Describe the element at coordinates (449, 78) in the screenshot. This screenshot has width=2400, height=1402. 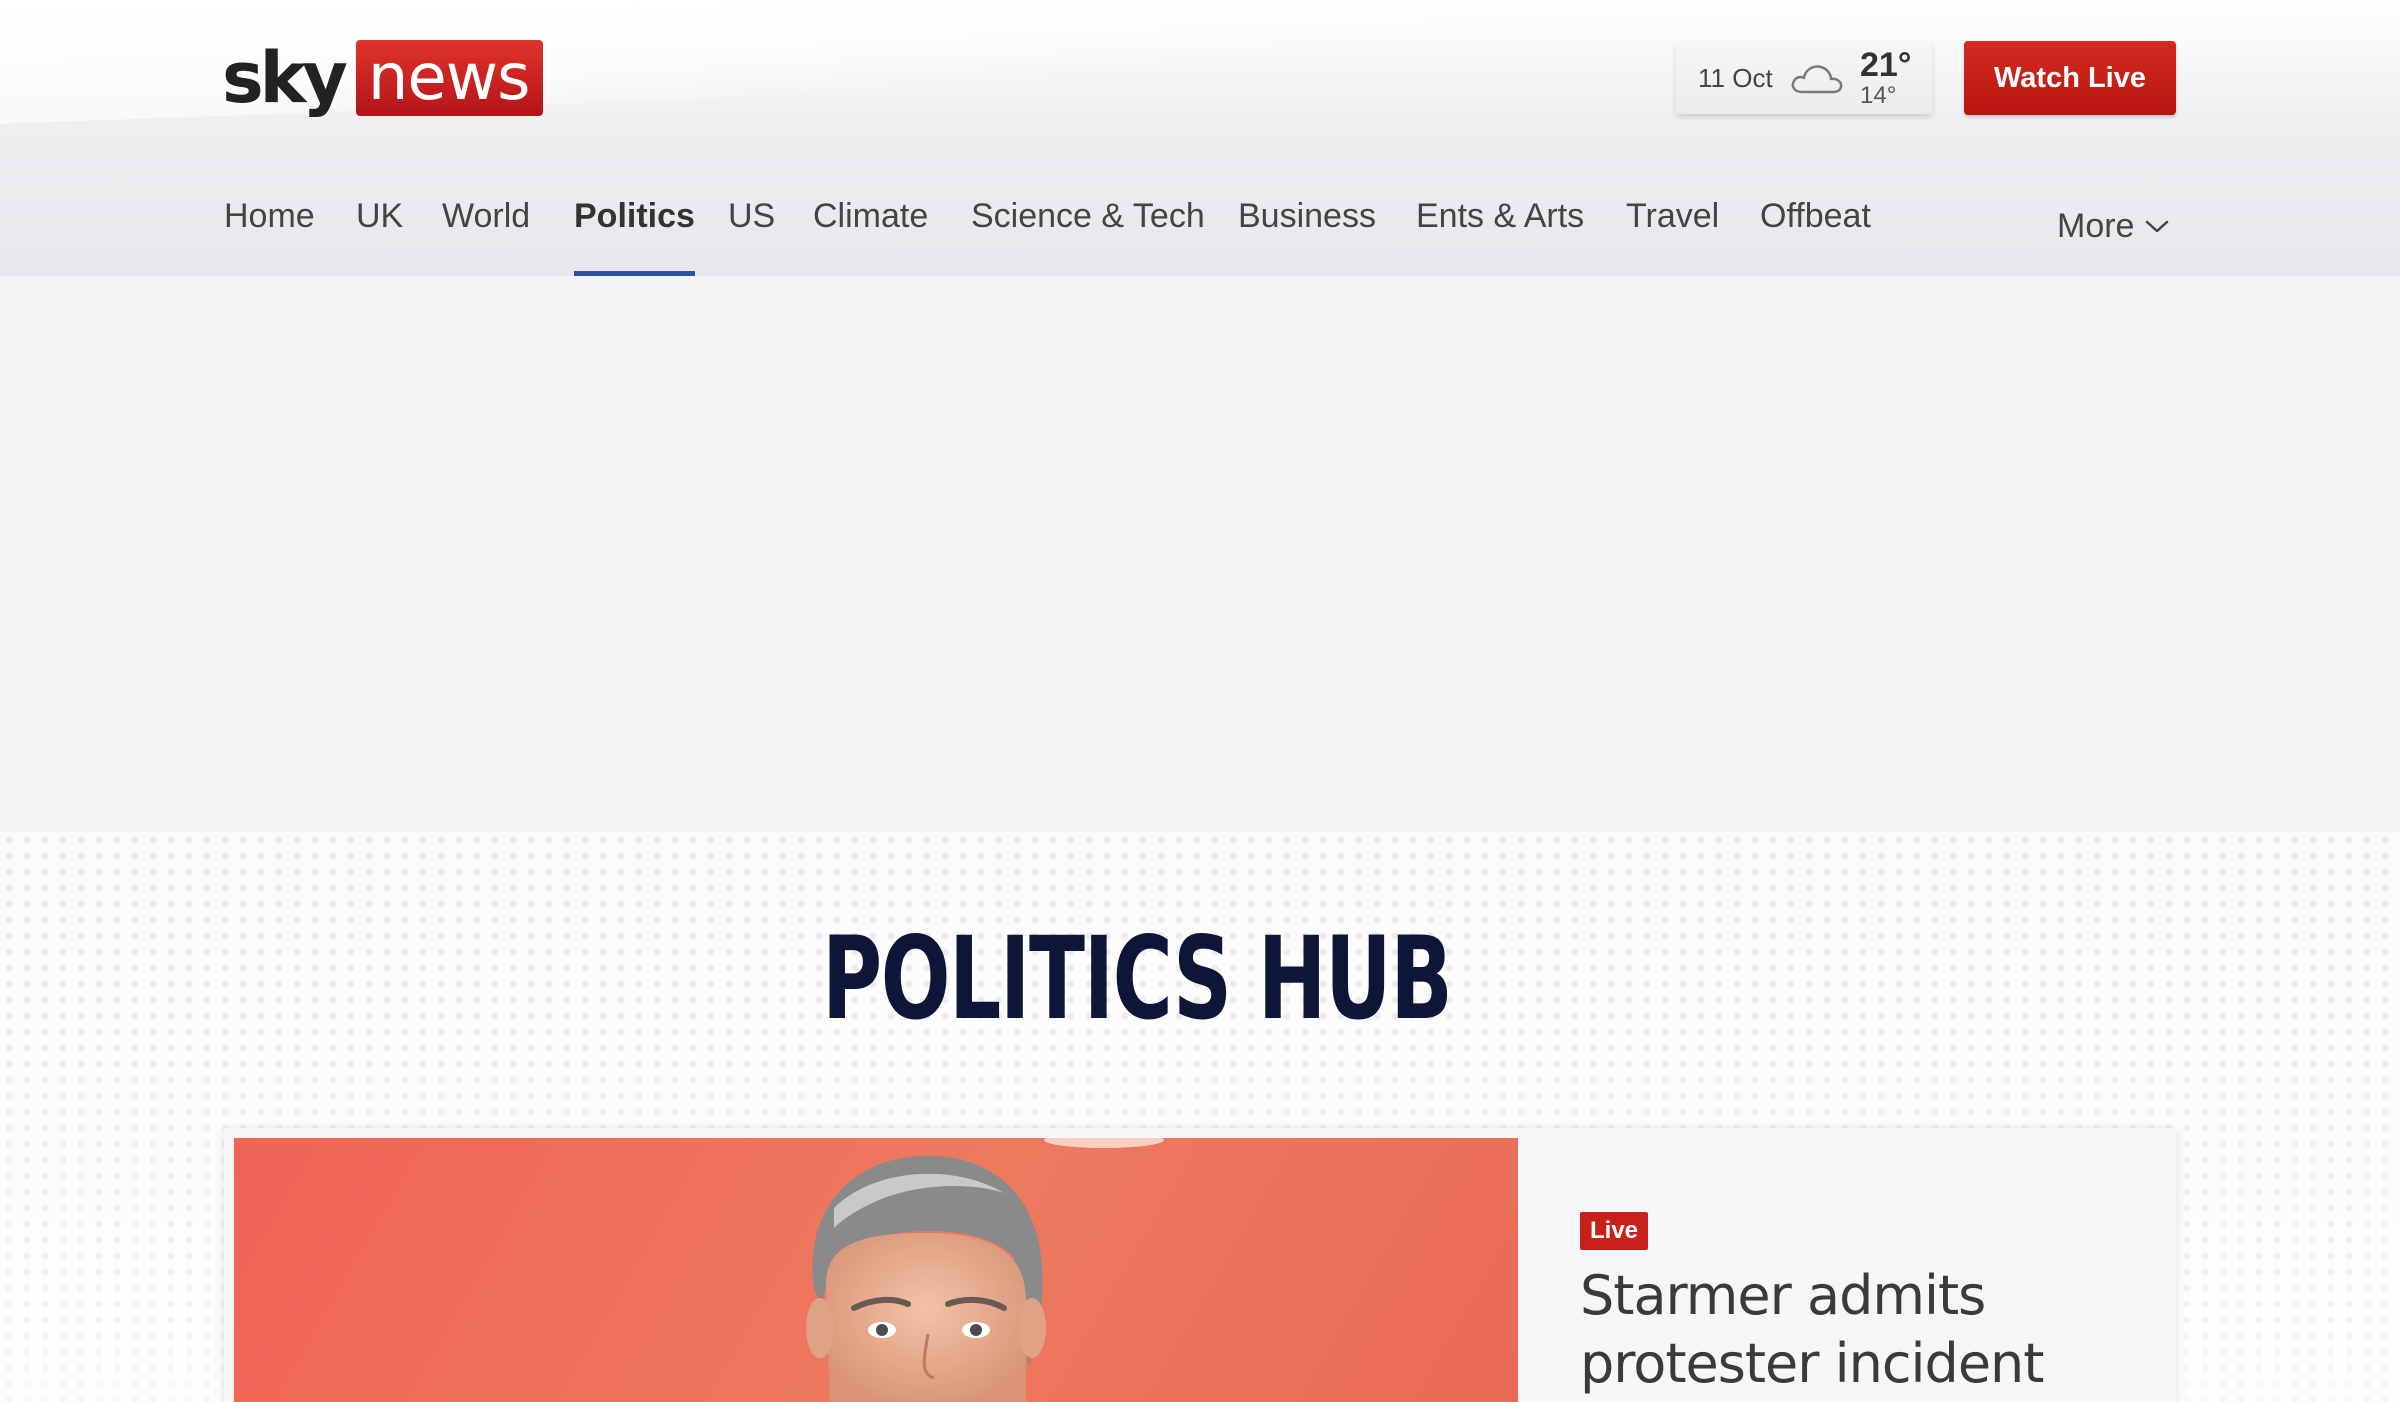
I see `logo-news-text: news` at that location.